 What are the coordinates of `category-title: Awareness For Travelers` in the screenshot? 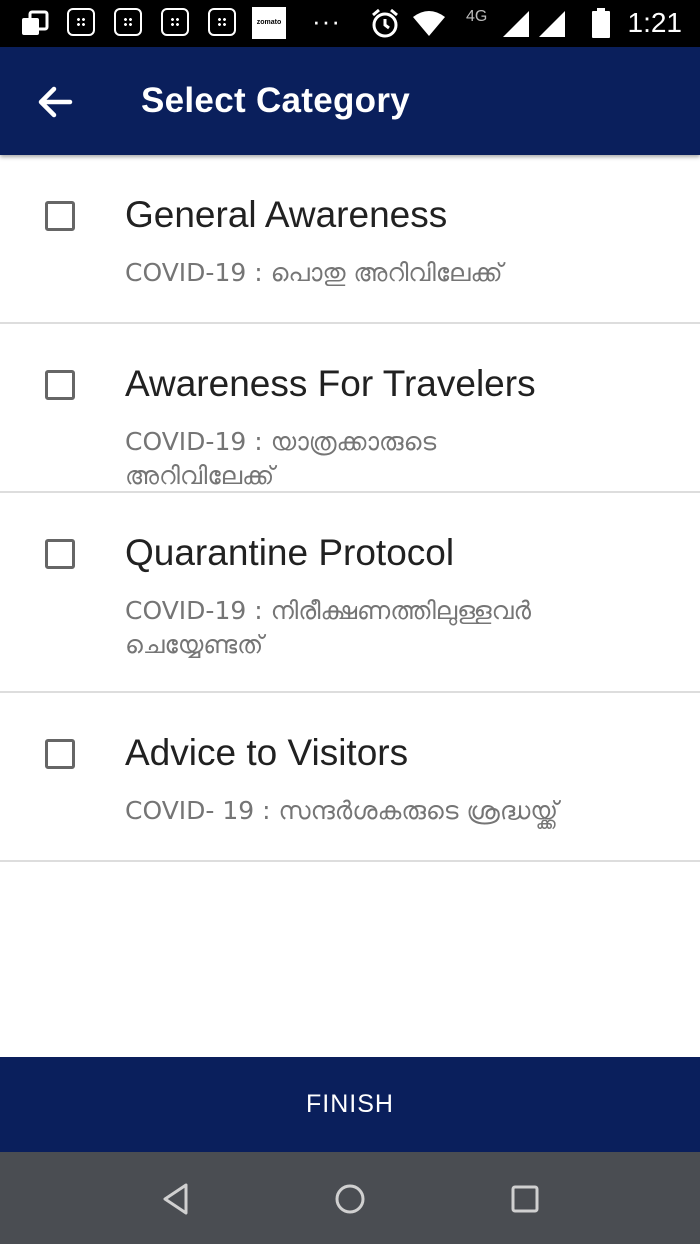 It's located at (330, 383).